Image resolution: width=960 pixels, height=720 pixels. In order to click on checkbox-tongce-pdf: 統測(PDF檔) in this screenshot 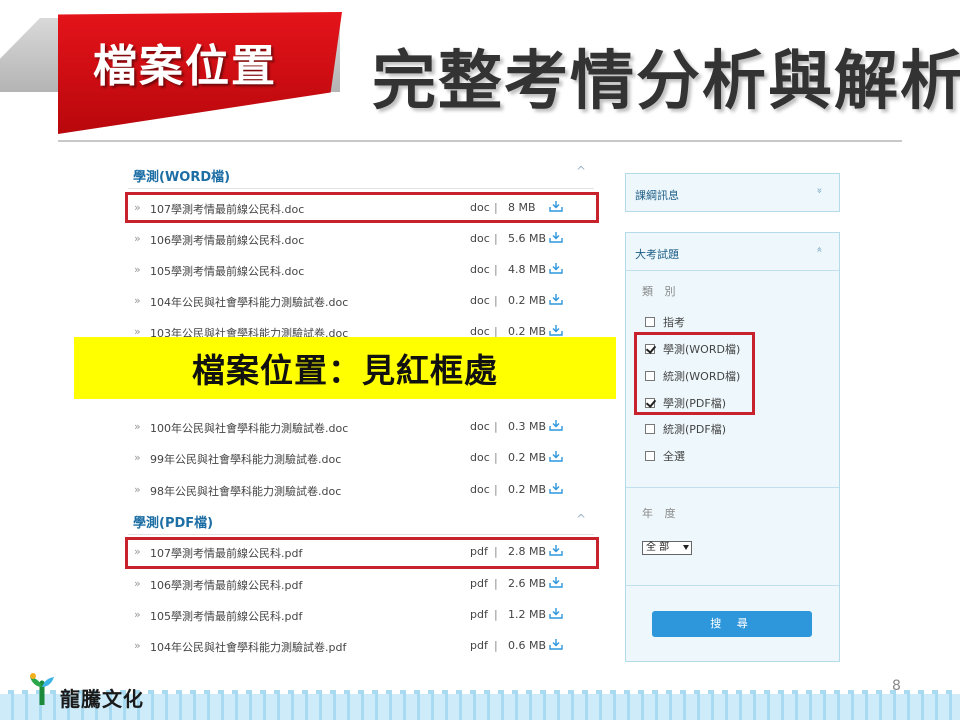, I will do `click(685, 429)`.